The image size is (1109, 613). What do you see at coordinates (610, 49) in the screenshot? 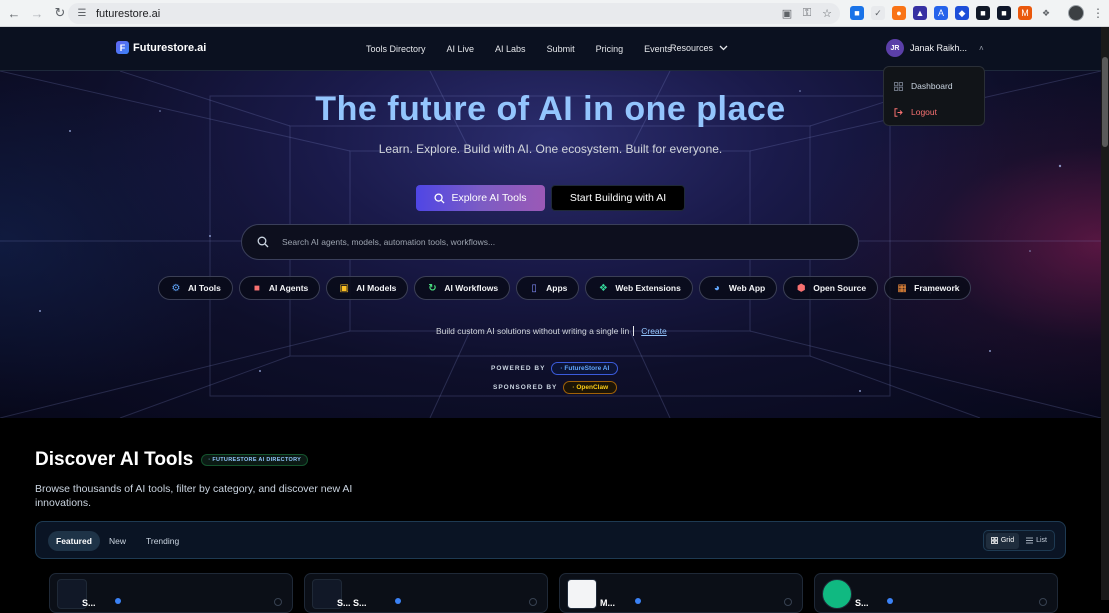
I see `nav-pricing: Pricing` at bounding box center [610, 49].